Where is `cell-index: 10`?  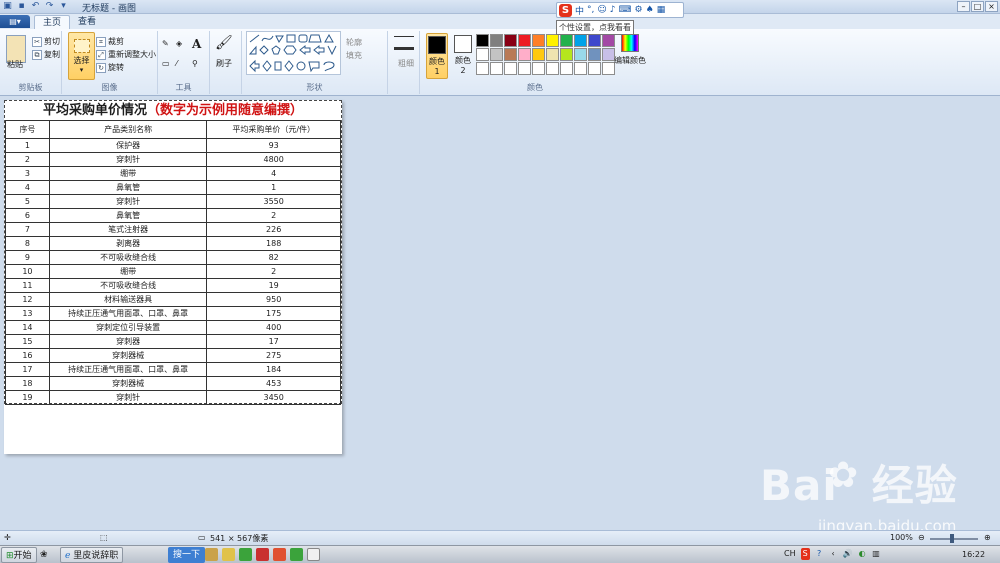 cell-index: 10 is located at coordinates (27, 271).